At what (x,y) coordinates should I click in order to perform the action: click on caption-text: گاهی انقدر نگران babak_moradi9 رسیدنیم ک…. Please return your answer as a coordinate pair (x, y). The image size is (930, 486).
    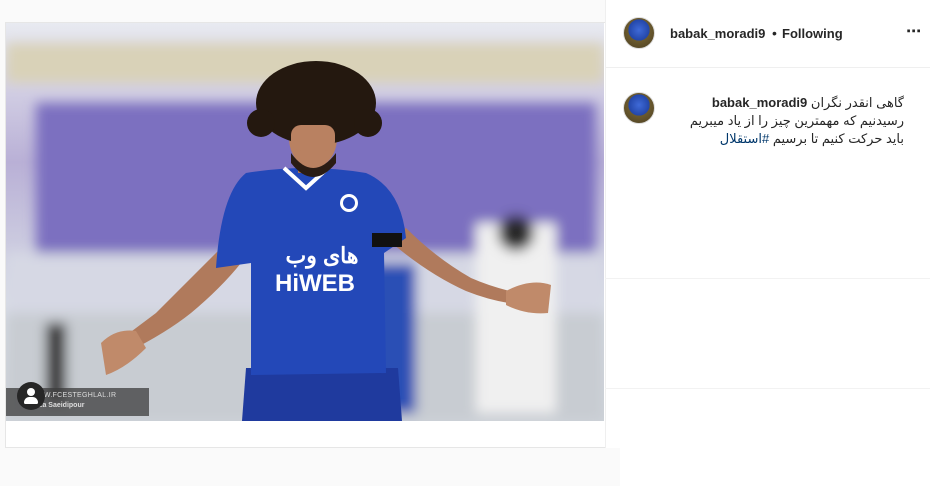
    Looking at the image, I should click on (788, 121).